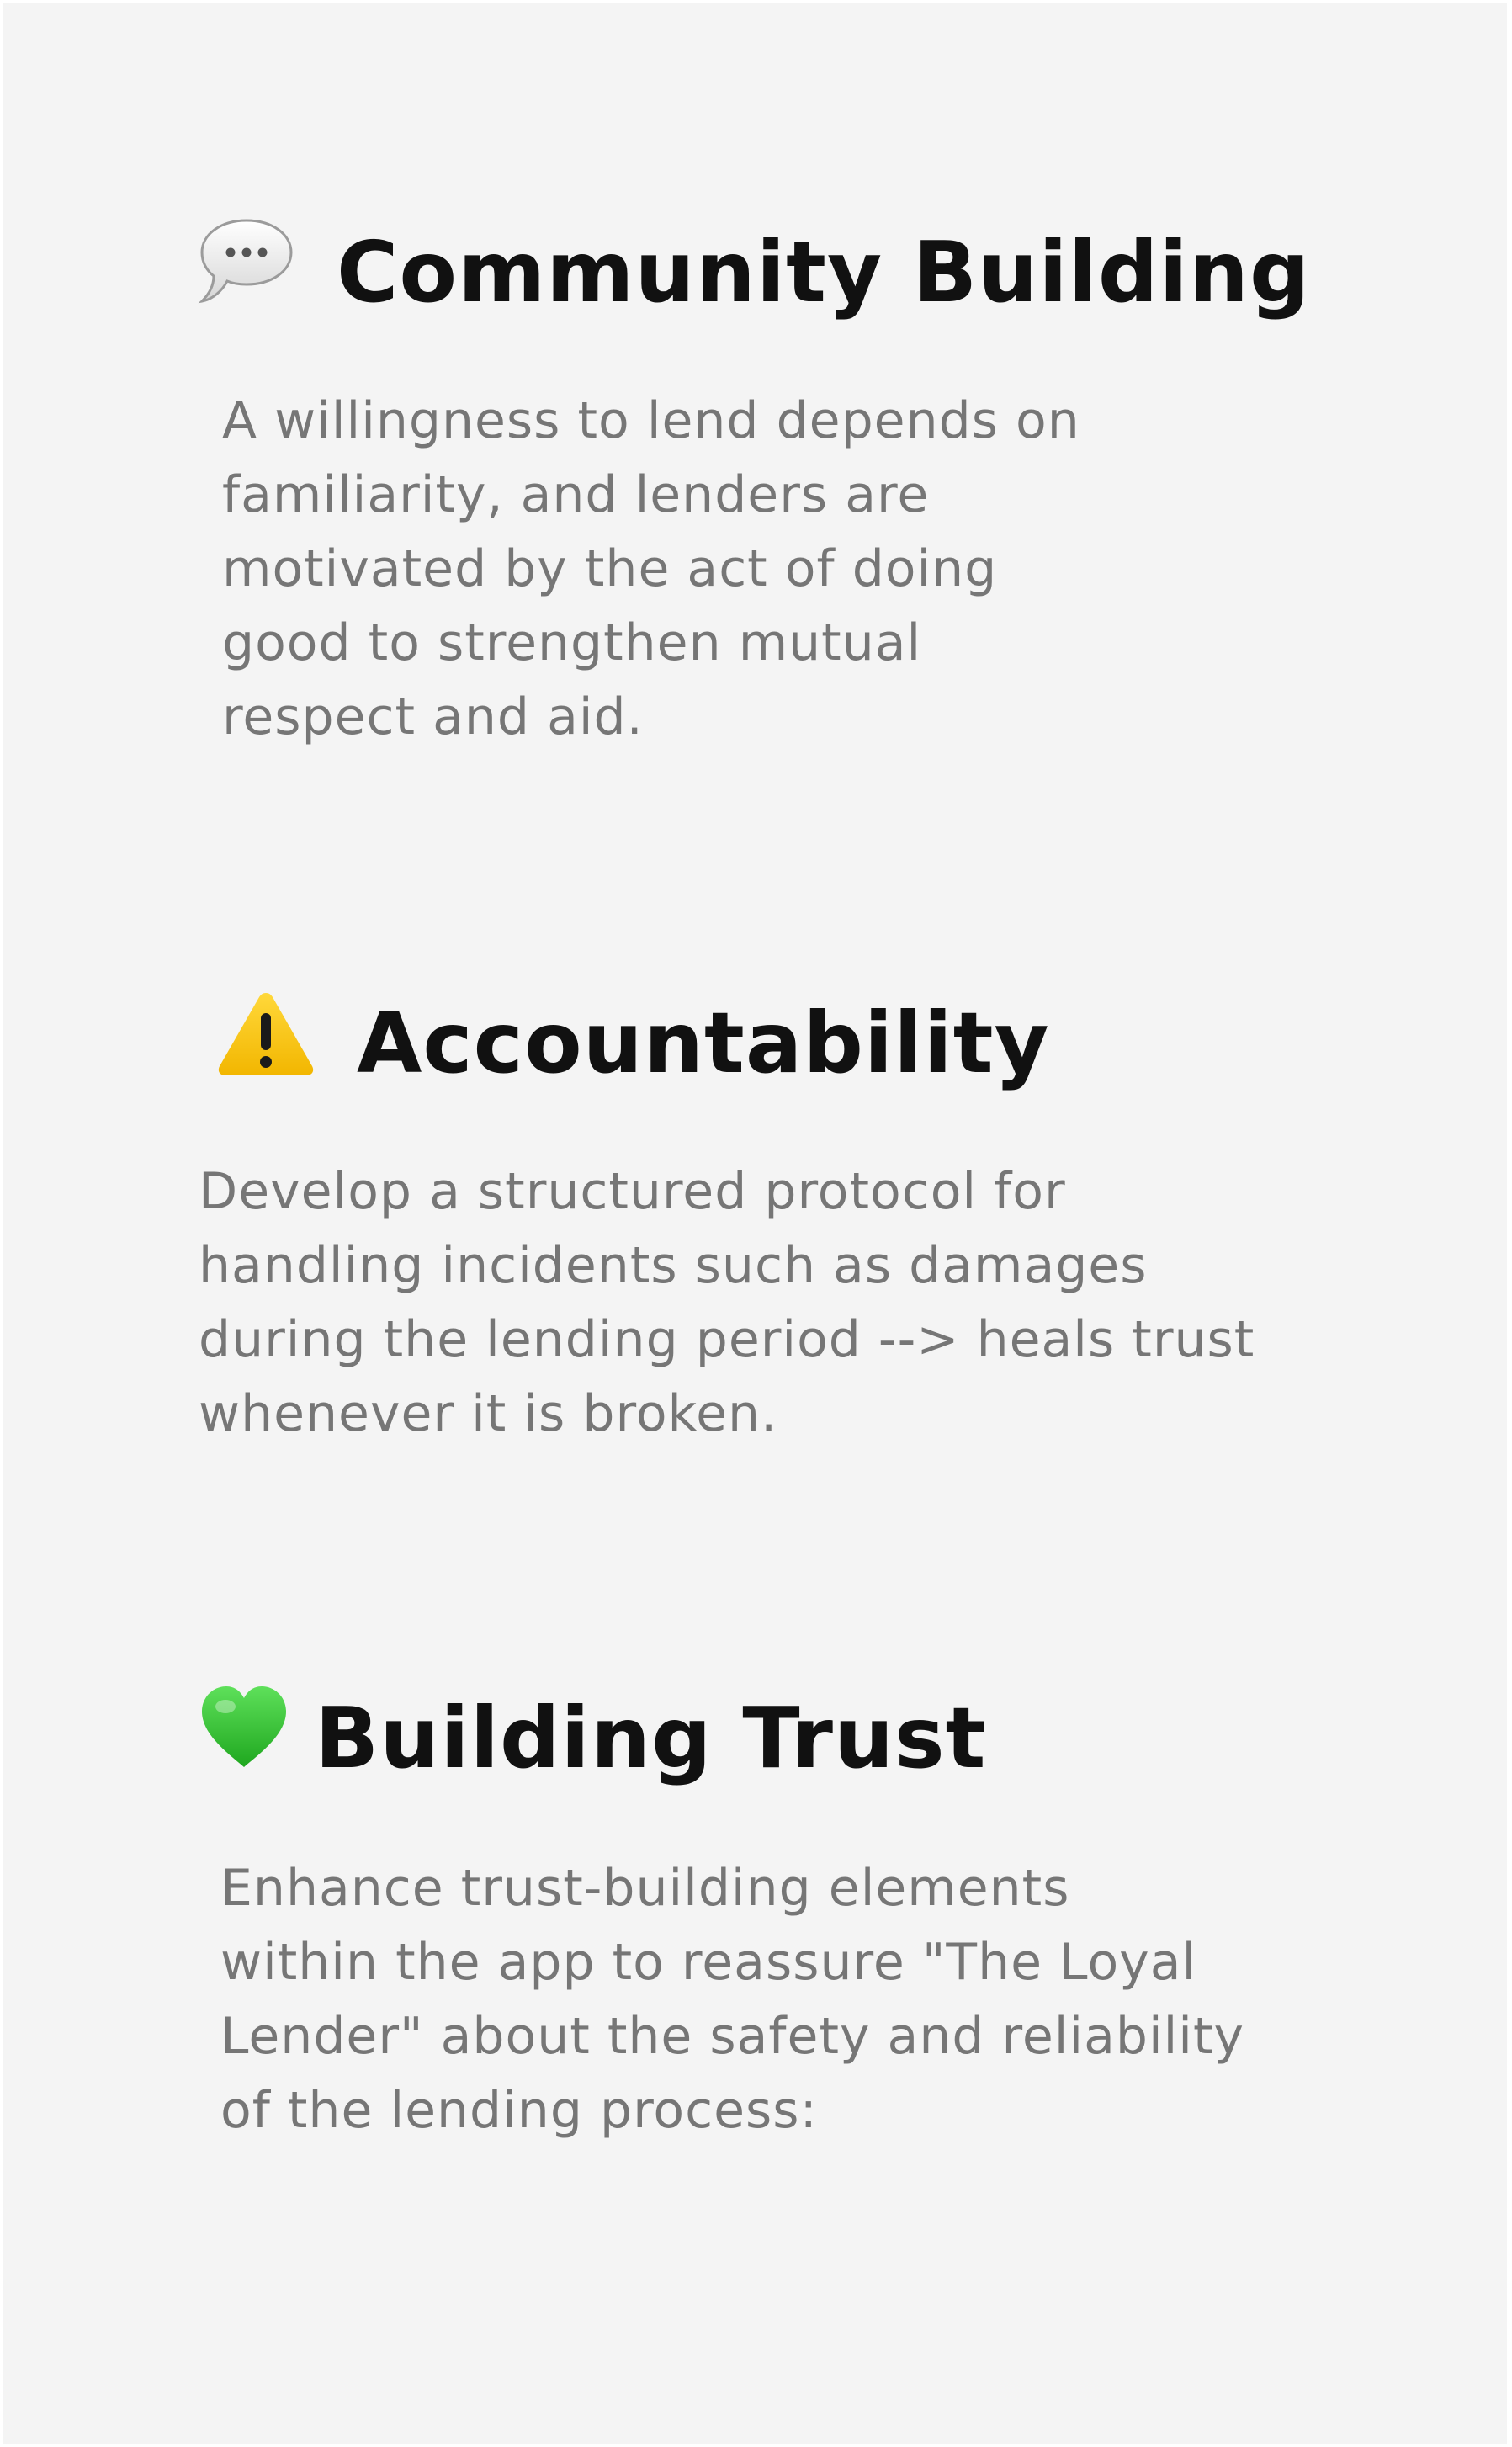 This screenshot has height=2447, width=1512. What do you see at coordinates (651, 420) in the screenshot?
I see `body-line: A willingness to lend depends on` at bounding box center [651, 420].